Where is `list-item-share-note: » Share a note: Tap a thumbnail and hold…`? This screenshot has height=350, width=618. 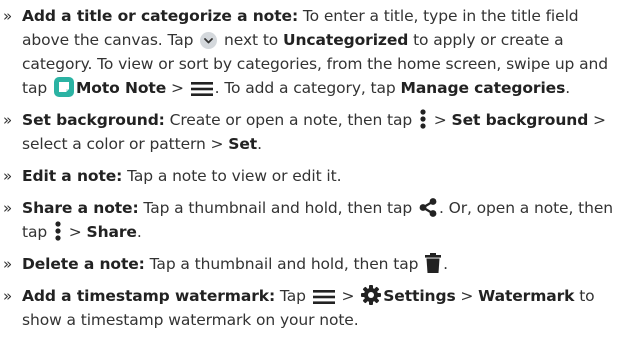
list-item-share-note: » Share a note: Tap a thumbnail and hold… is located at coordinates (309, 220).